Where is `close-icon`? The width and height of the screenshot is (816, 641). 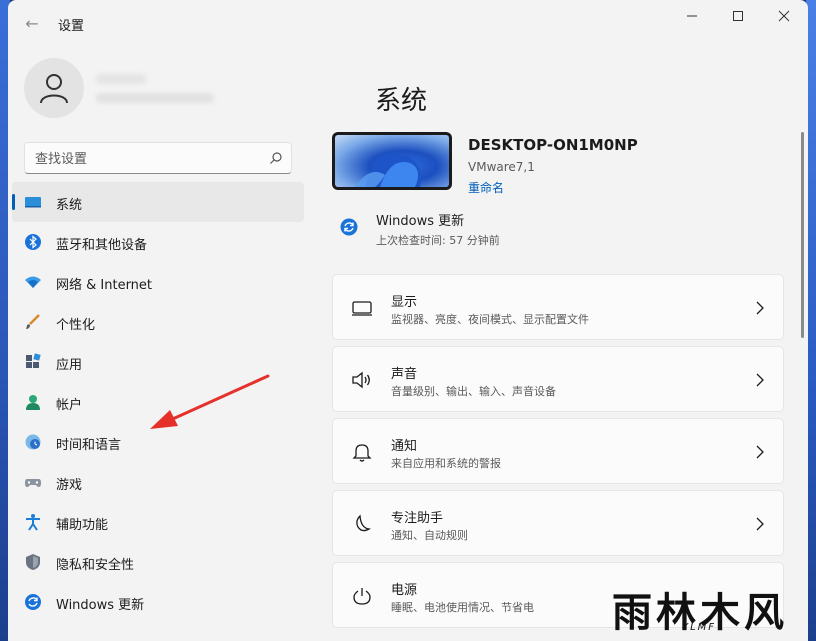
close-icon is located at coordinates (784, 16).